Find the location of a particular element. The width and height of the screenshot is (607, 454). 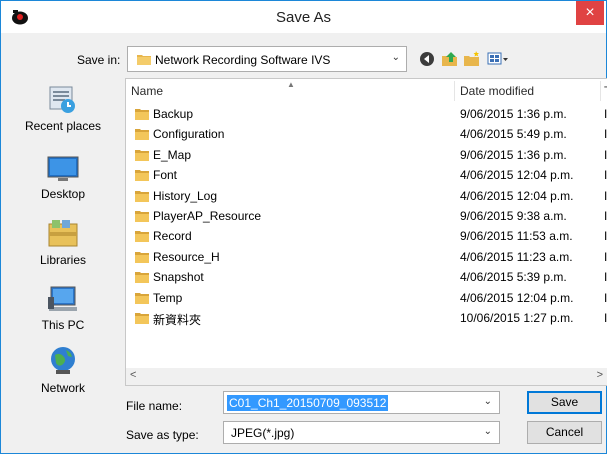

network-icon is located at coordinates (63, 360).